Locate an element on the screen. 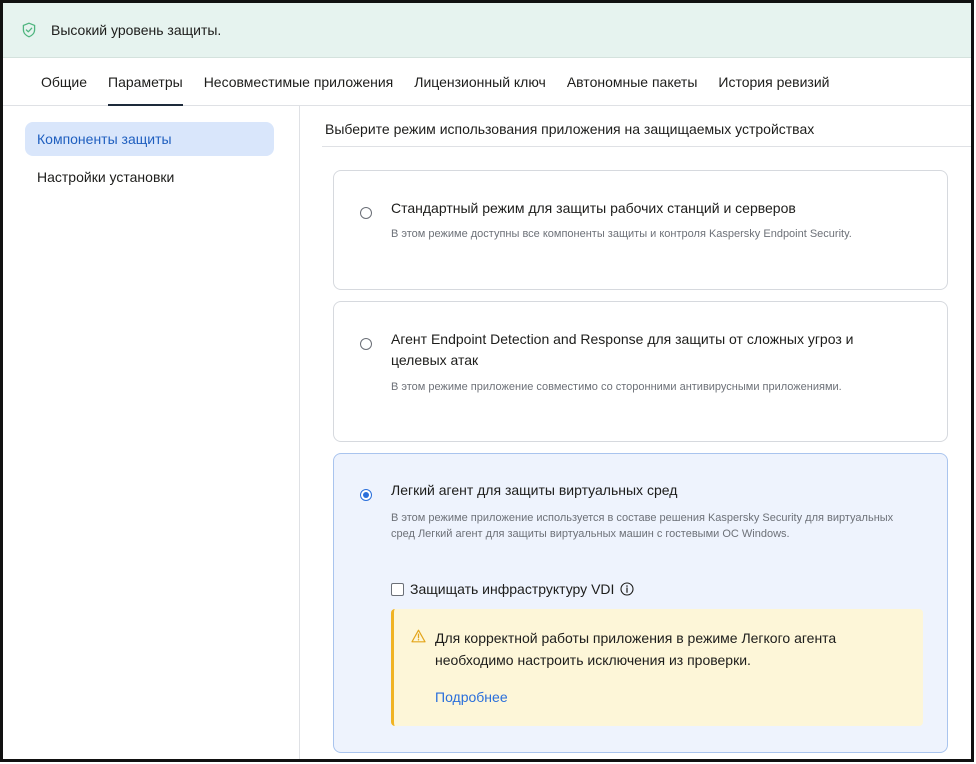  tab-standalone-packages: Автономные пакеты is located at coordinates (632, 81).